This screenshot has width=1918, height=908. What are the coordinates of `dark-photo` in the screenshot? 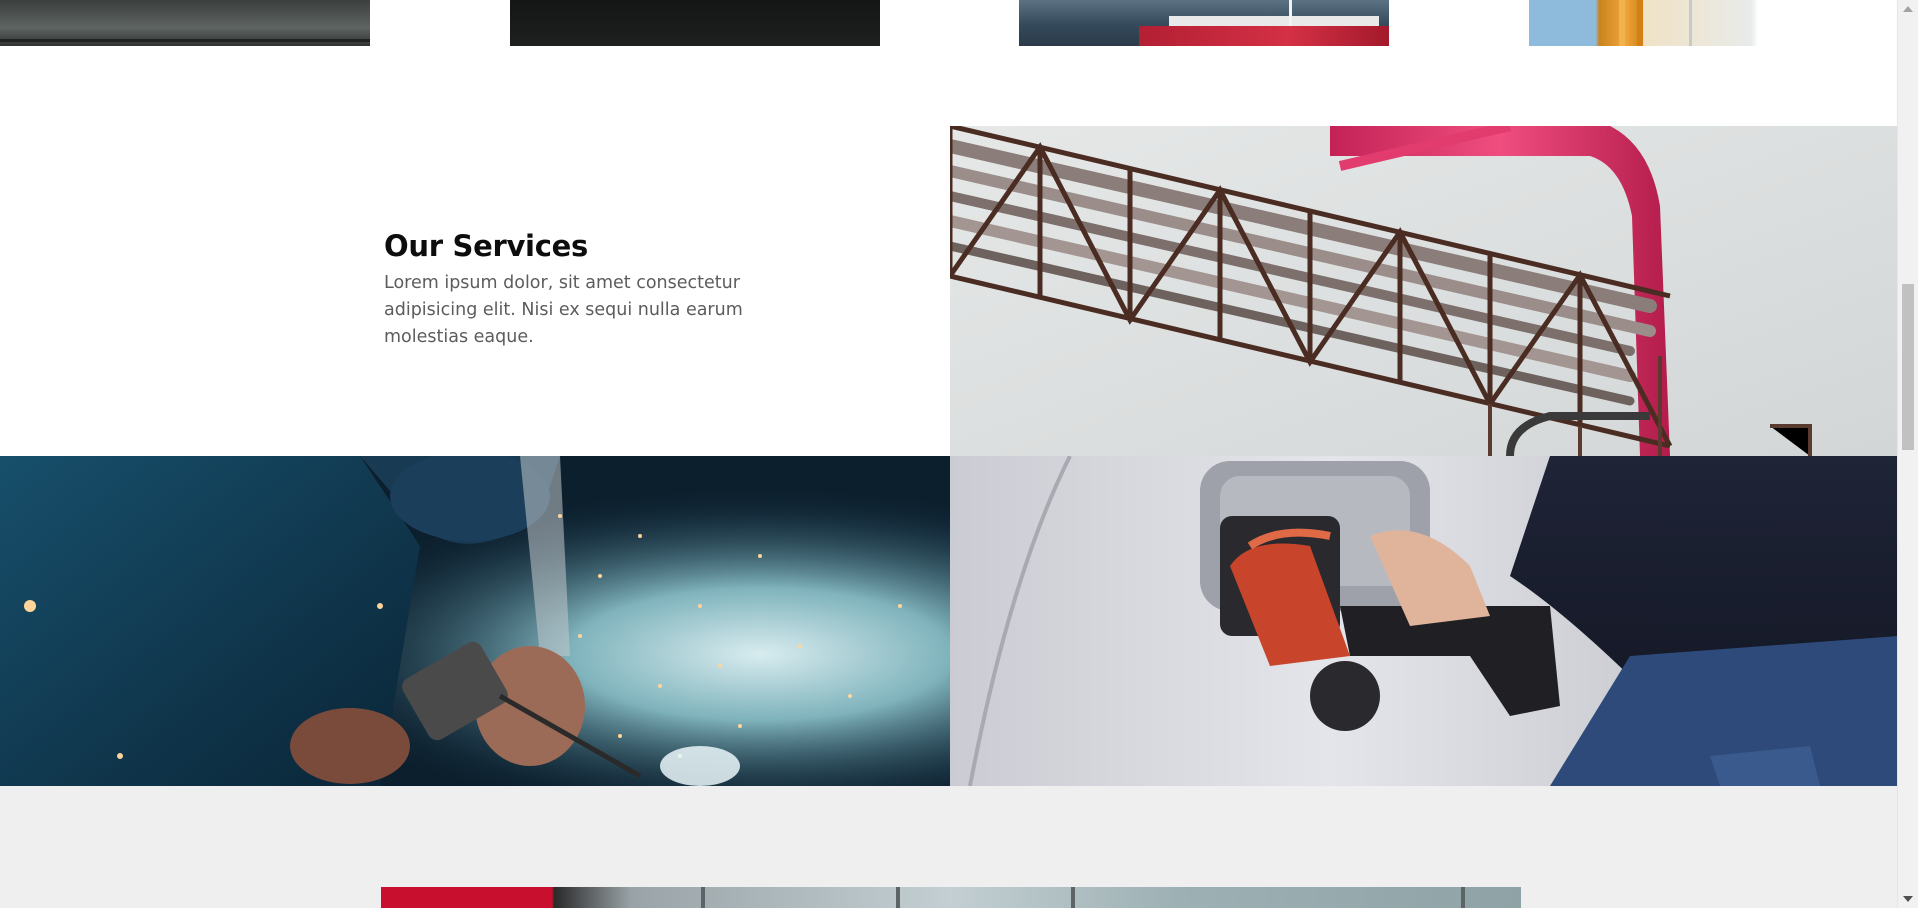 It's located at (695, 23).